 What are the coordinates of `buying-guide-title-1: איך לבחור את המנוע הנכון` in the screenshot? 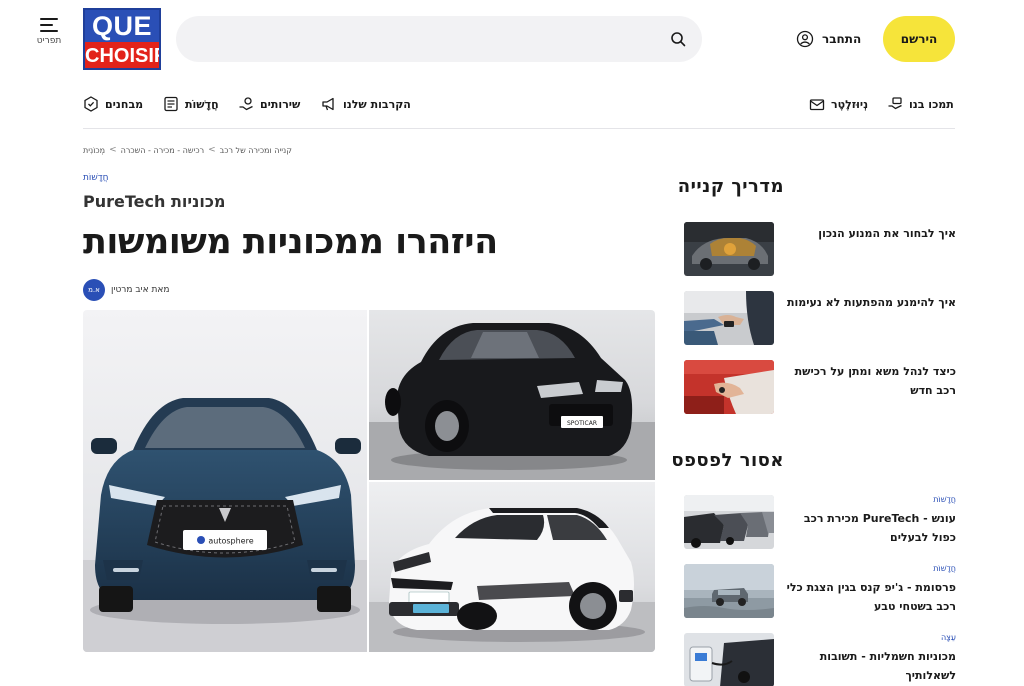 It's located at (887, 233).